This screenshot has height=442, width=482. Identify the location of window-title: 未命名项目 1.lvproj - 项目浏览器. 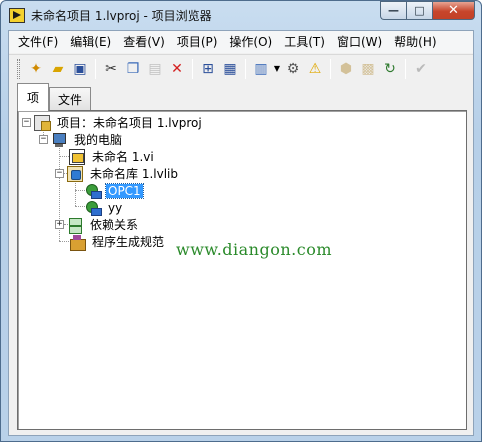
(121, 16).